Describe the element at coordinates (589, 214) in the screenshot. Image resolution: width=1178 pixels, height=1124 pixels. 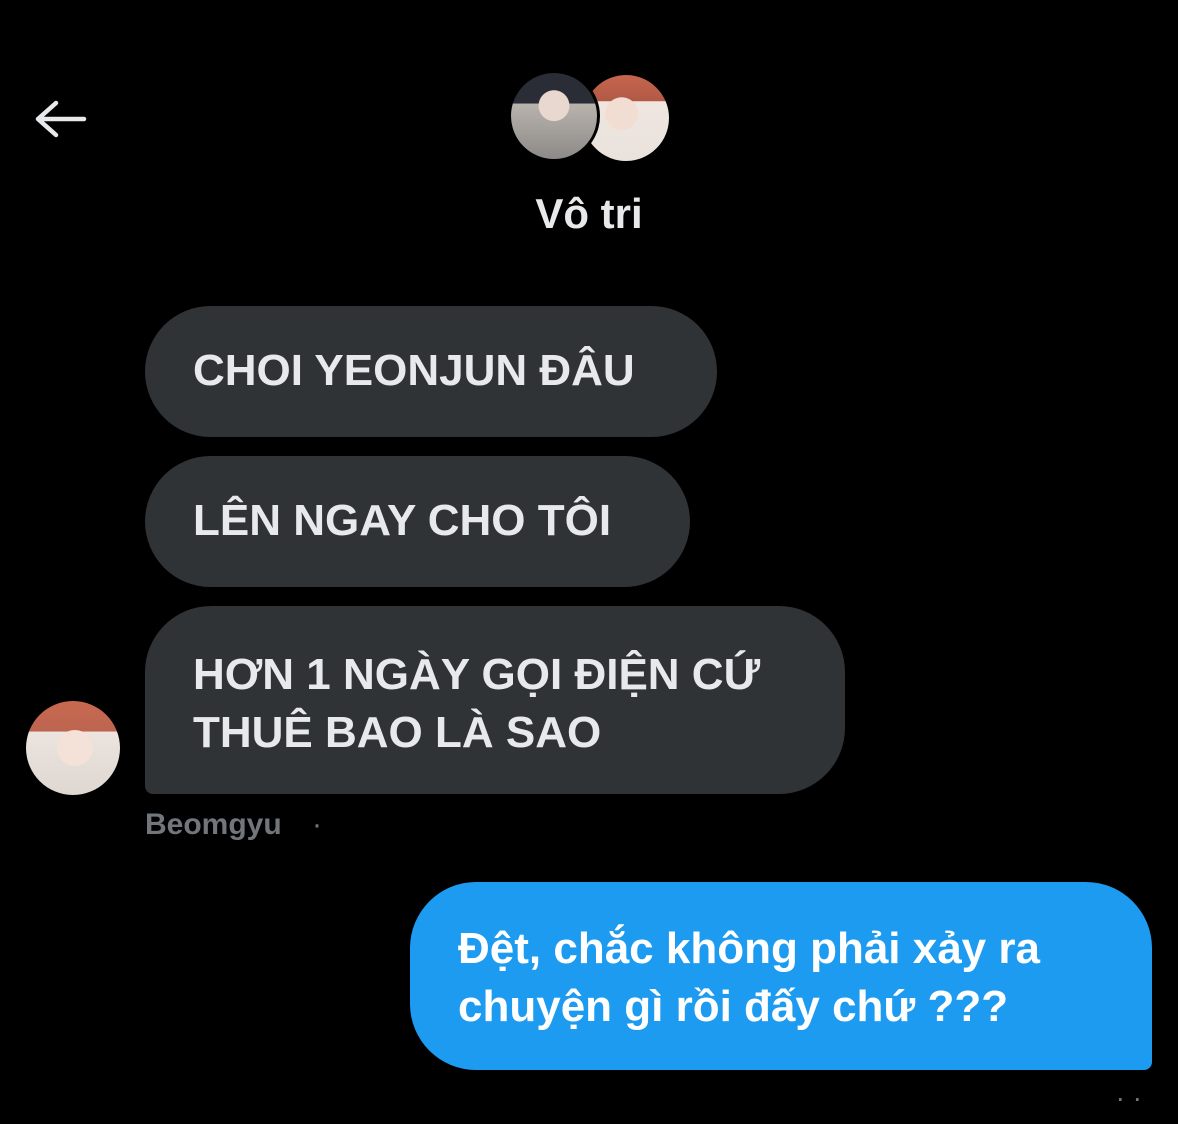
I see `chat-title: Vô tri` at that location.